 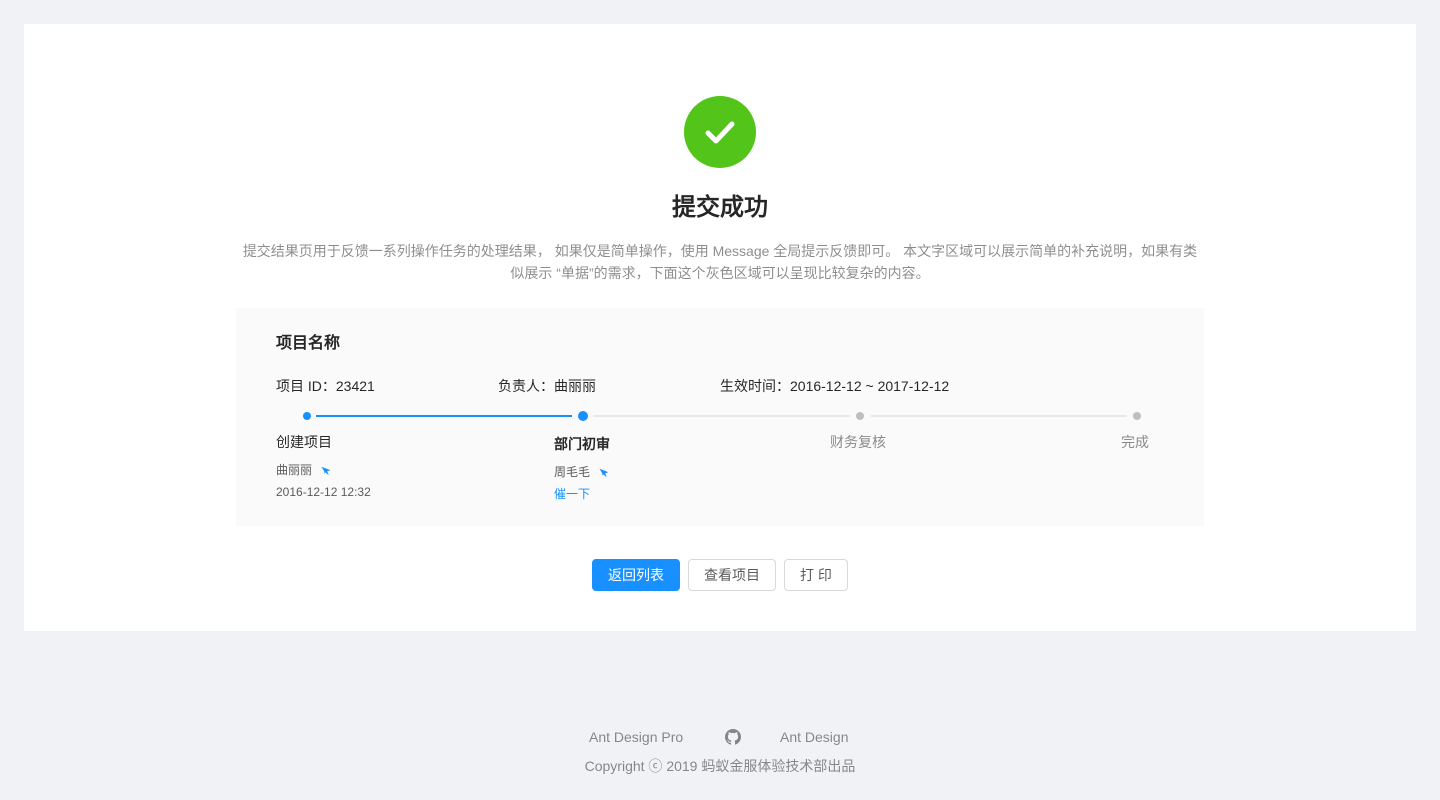 What do you see at coordinates (720, 207) in the screenshot?
I see `result-title: 提交成功` at bounding box center [720, 207].